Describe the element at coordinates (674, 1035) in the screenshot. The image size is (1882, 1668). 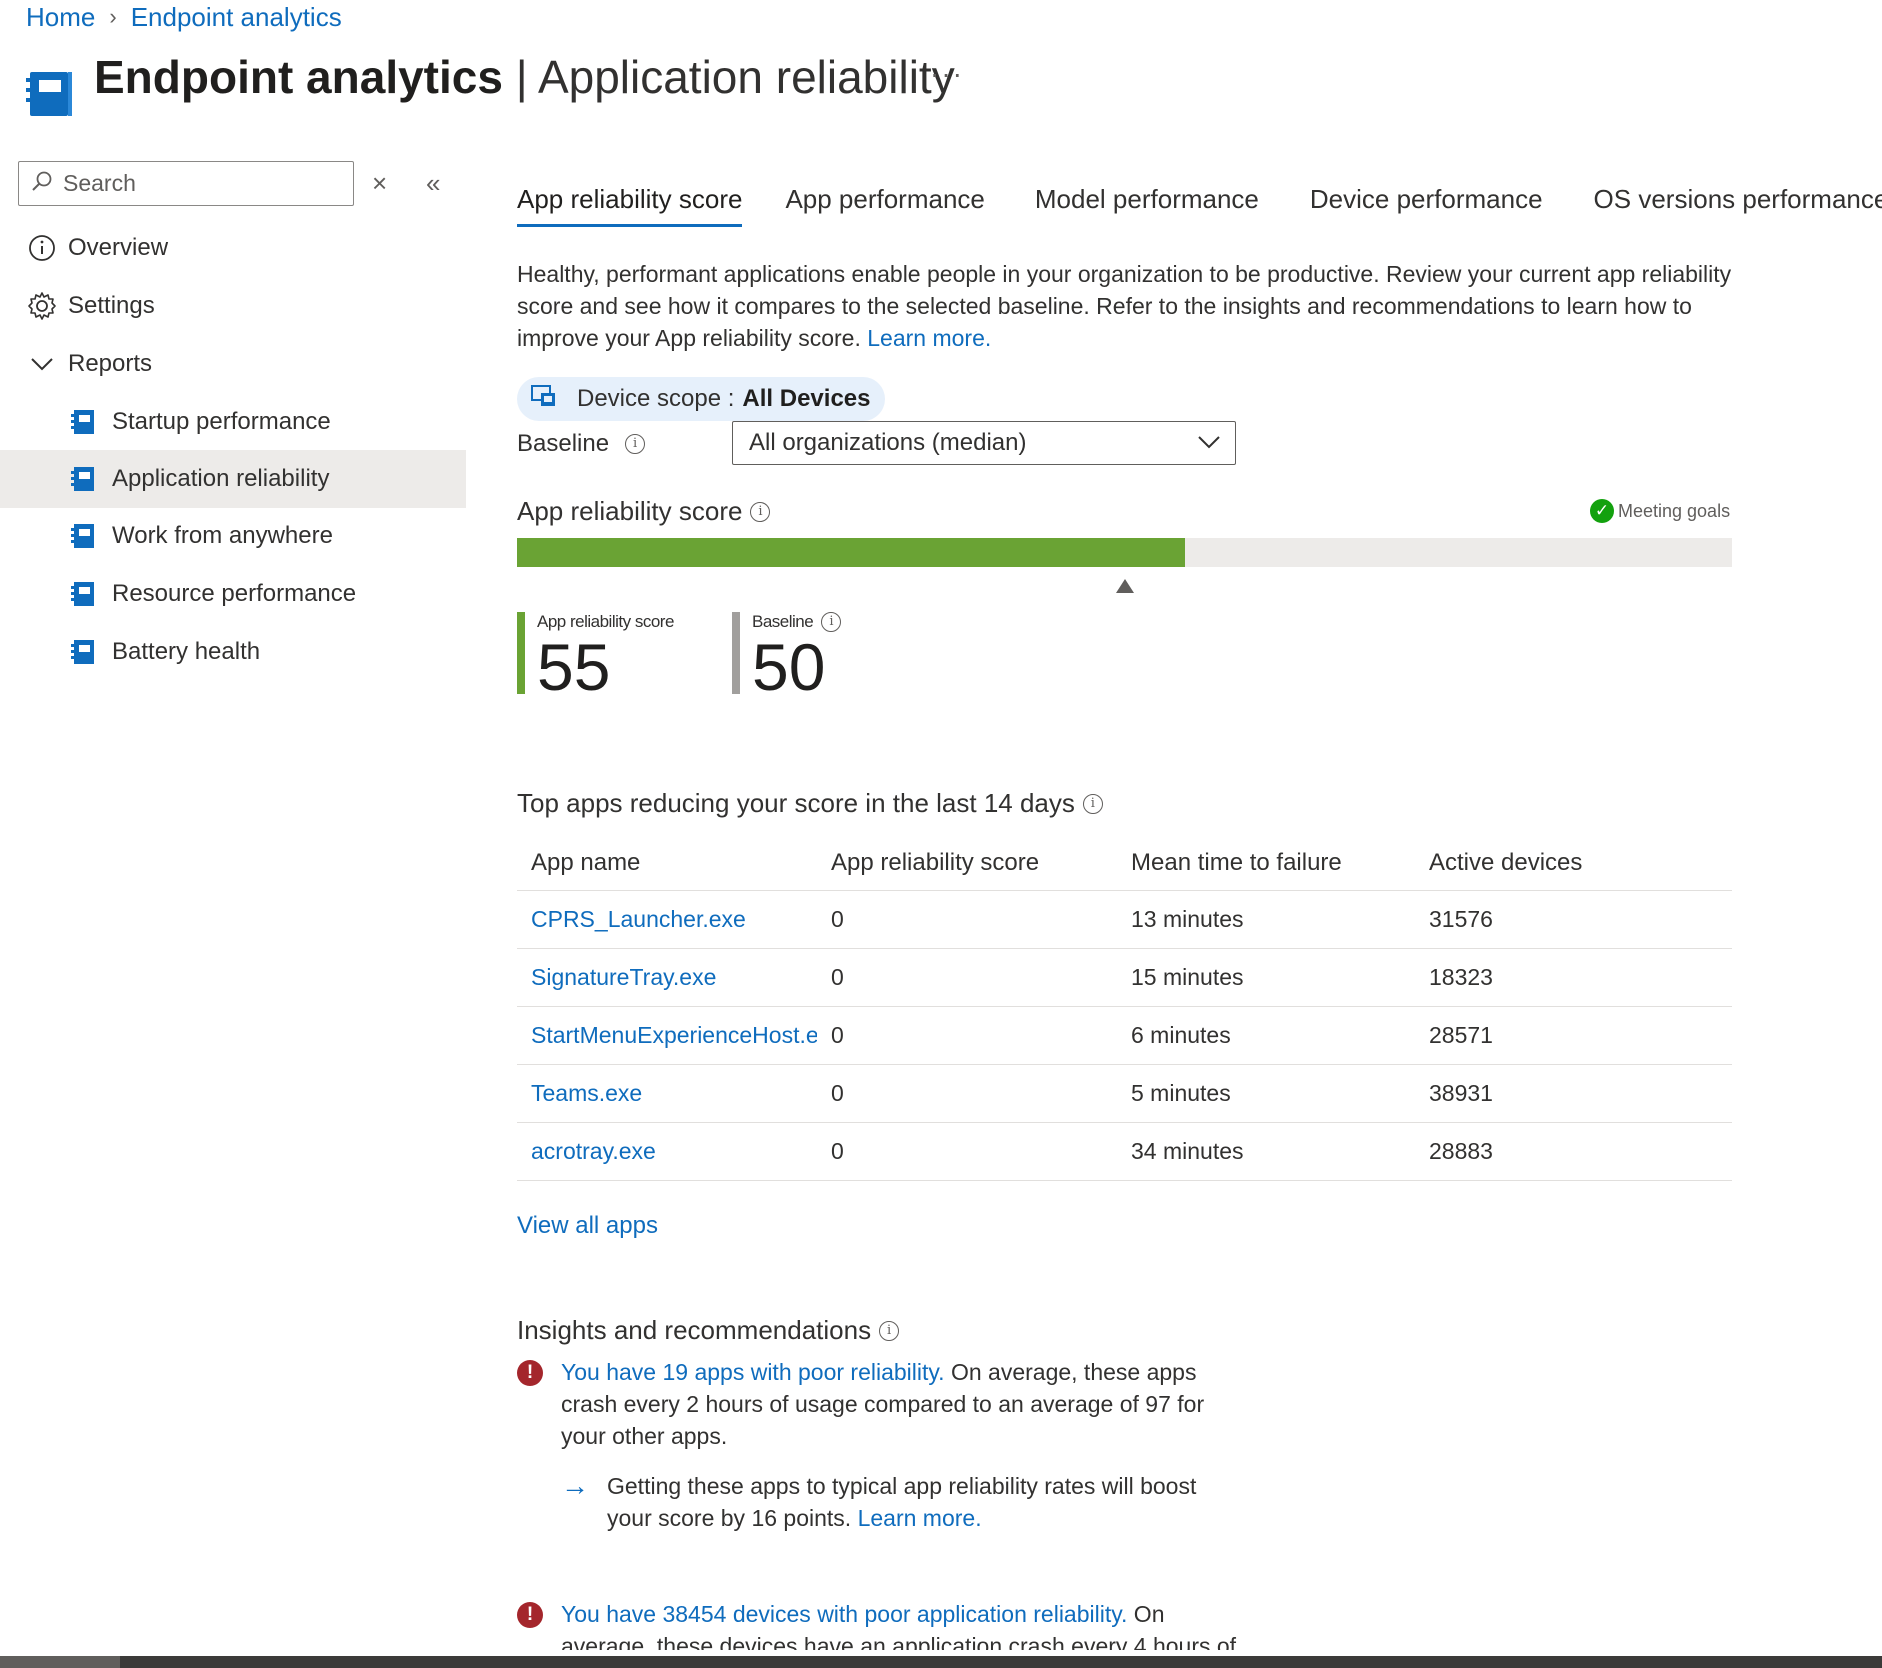
I see `app-name-link: StartMenuExperienceHost.e` at that location.